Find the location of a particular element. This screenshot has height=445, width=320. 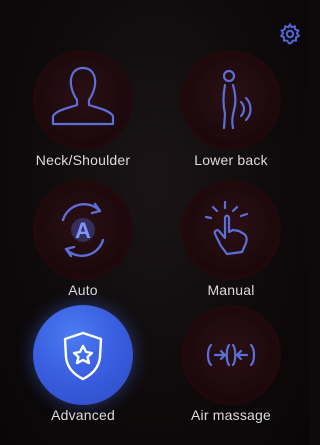

lower-back-icon is located at coordinates (237, 99).